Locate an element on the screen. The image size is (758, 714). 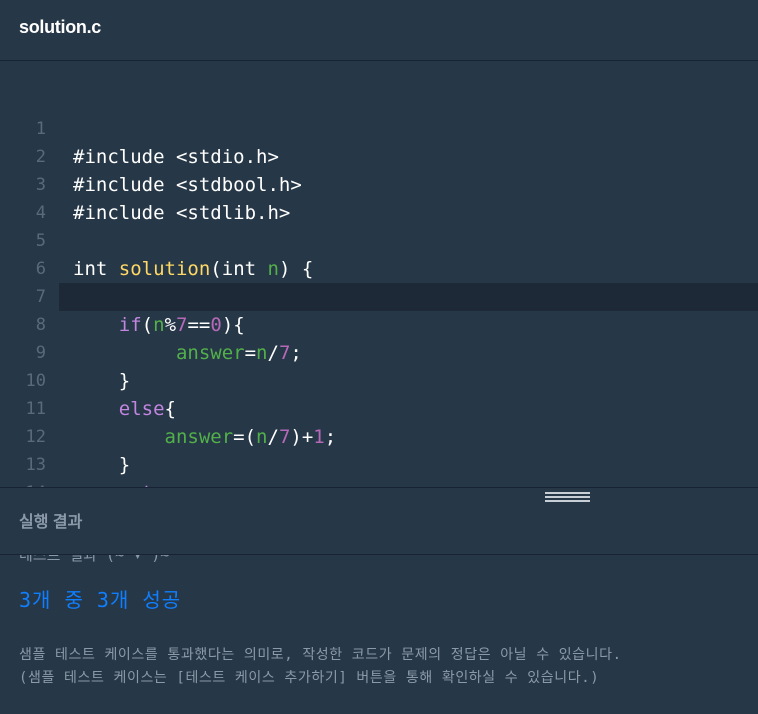
code-line: 7 if(n%7==0){ is located at coordinates (379, 295).